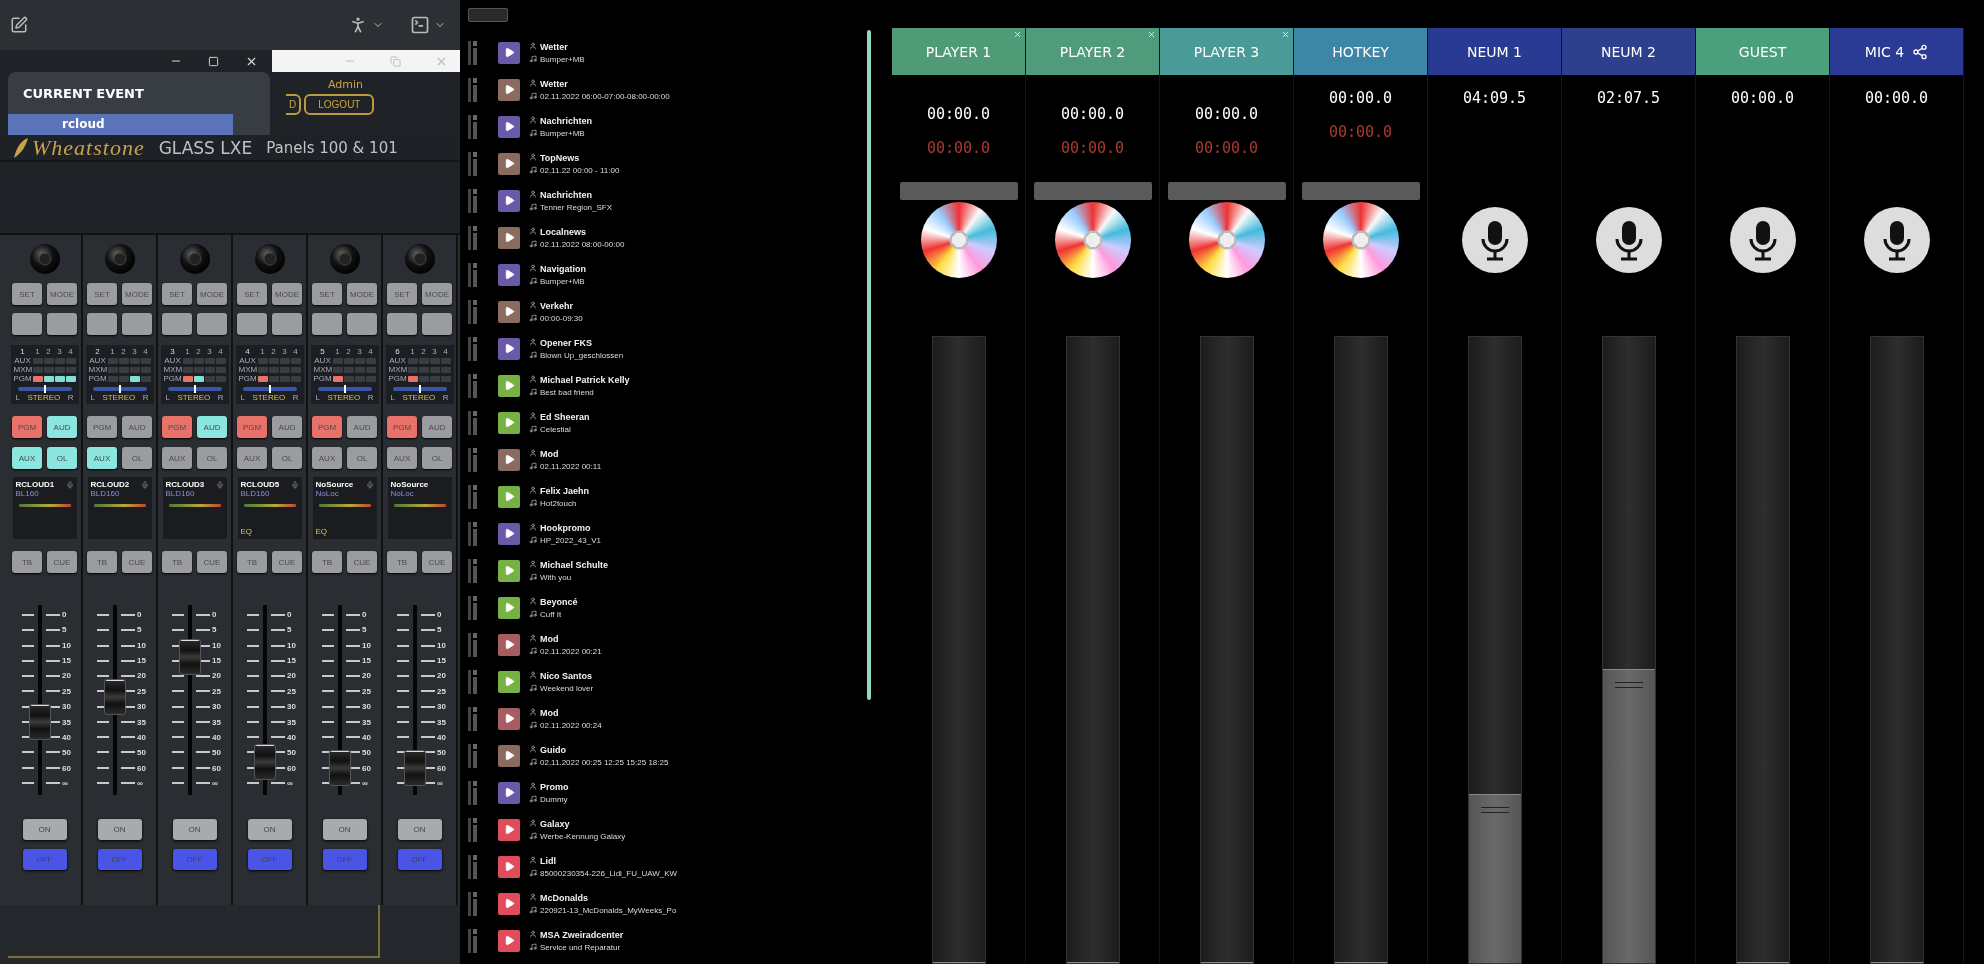  What do you see at coordinates (19, 25) in the screenshot?
I see `edit-icon` at bounding box center [19, 25].